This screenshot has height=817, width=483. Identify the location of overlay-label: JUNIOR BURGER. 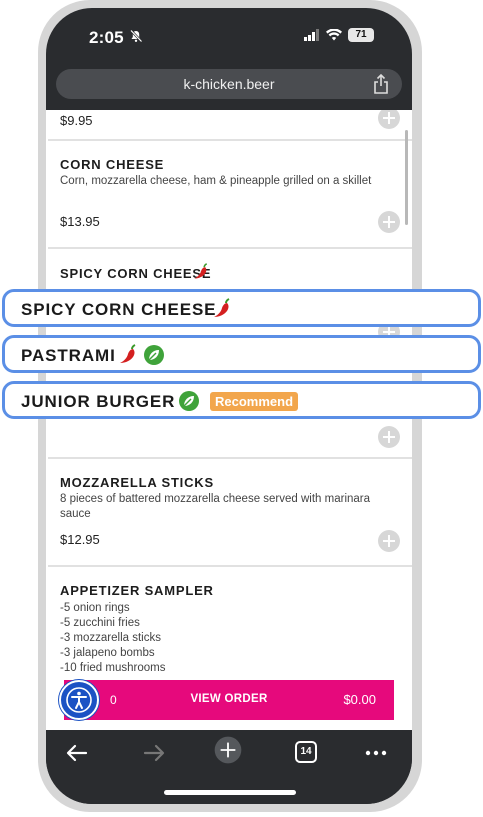
(98, 401).